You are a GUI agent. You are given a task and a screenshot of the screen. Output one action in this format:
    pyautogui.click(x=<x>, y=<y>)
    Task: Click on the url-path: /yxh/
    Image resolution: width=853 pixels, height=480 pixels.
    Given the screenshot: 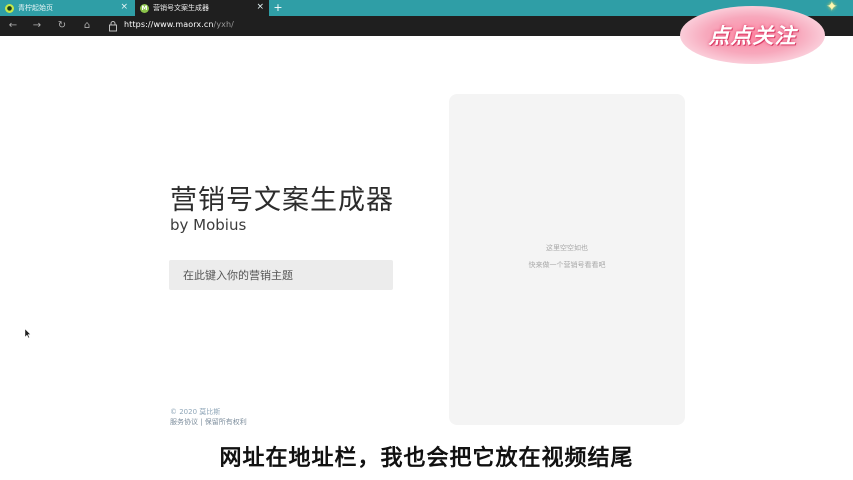 What is the action you would take?
    pyautogui.click(x=223, y=24)
    